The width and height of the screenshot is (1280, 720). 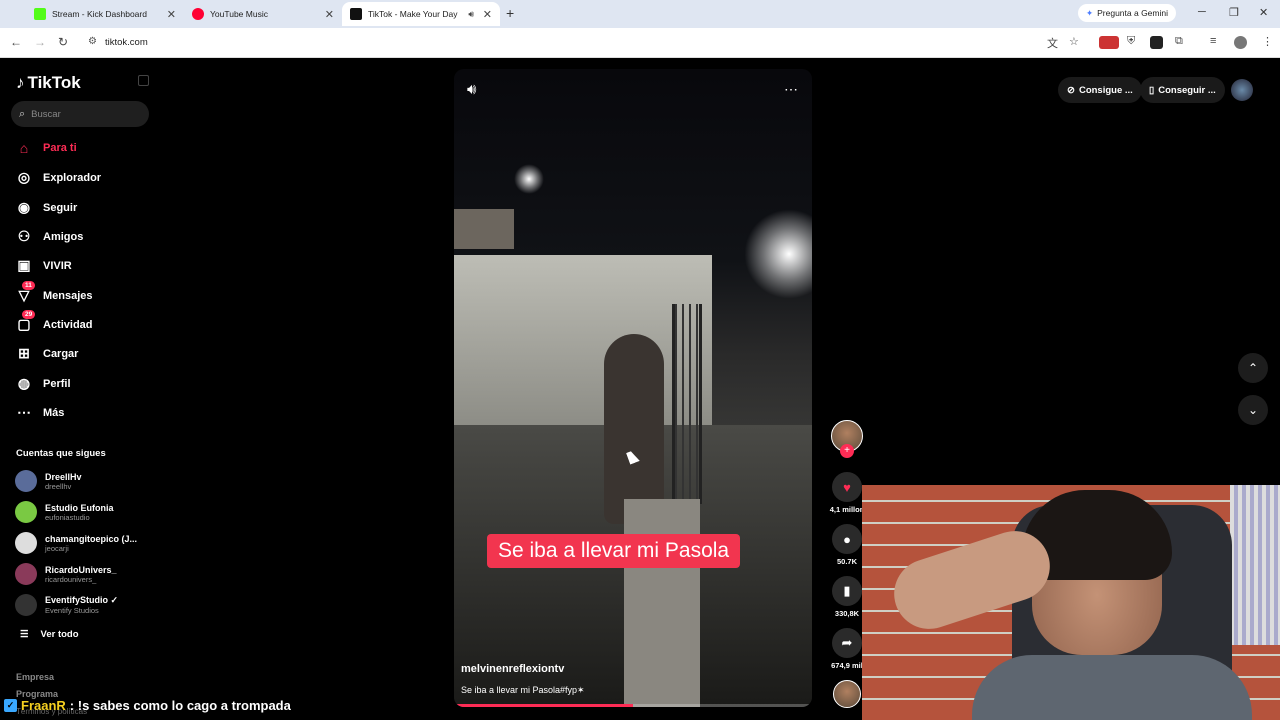 I want to click on nav-label: Más, so click(x=54, y=412).